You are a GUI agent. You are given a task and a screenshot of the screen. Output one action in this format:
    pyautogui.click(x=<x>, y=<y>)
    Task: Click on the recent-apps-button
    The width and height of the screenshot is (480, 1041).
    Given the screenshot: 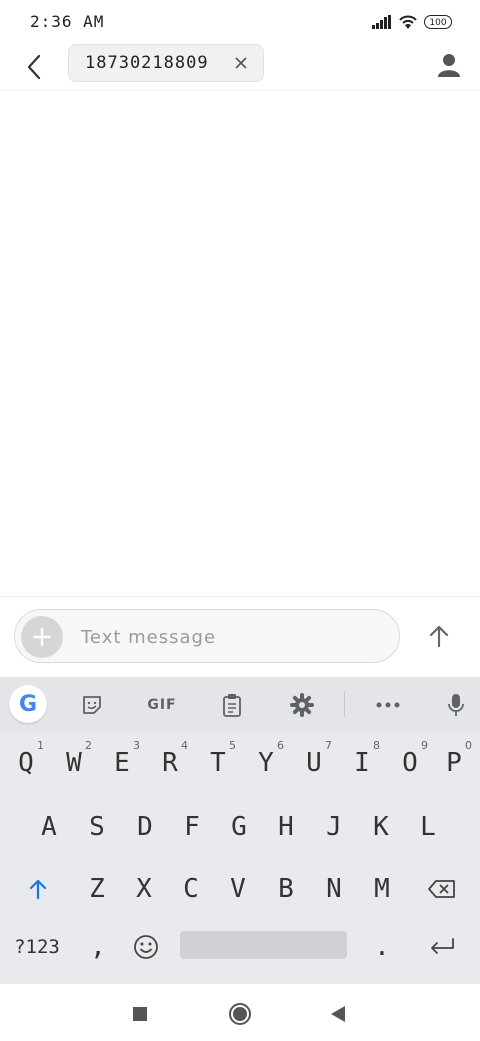 What is the action you would take?
    pyautogui.click(x=140, y=1014)
    